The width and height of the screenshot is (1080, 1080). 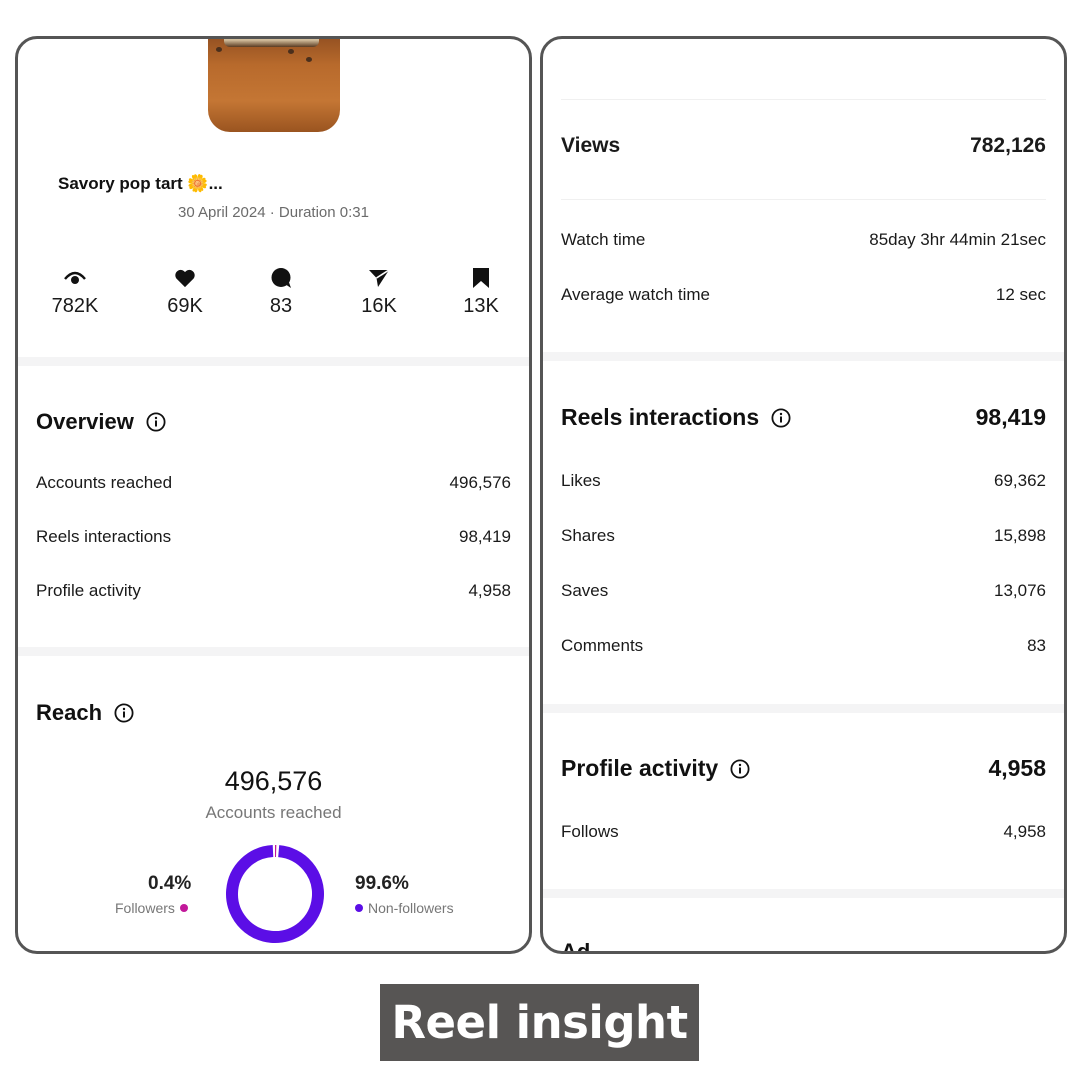 I want to click on nonfollowers-percent: 99.6%, so click(x=382, y=883).